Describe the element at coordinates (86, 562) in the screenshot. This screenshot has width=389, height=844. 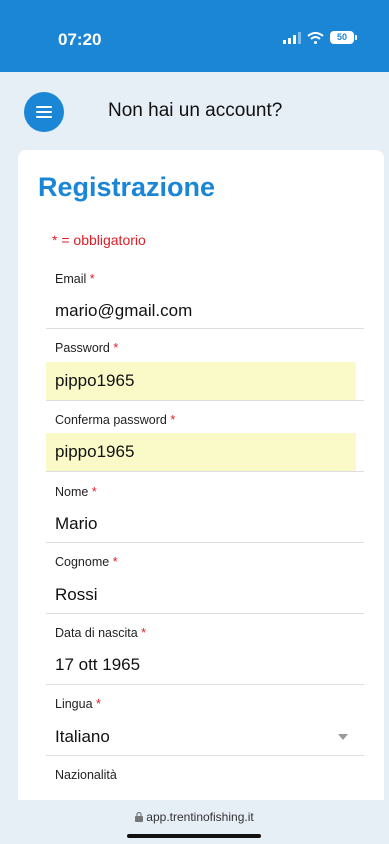
I see `last-name-label: Cognome *` at that location.